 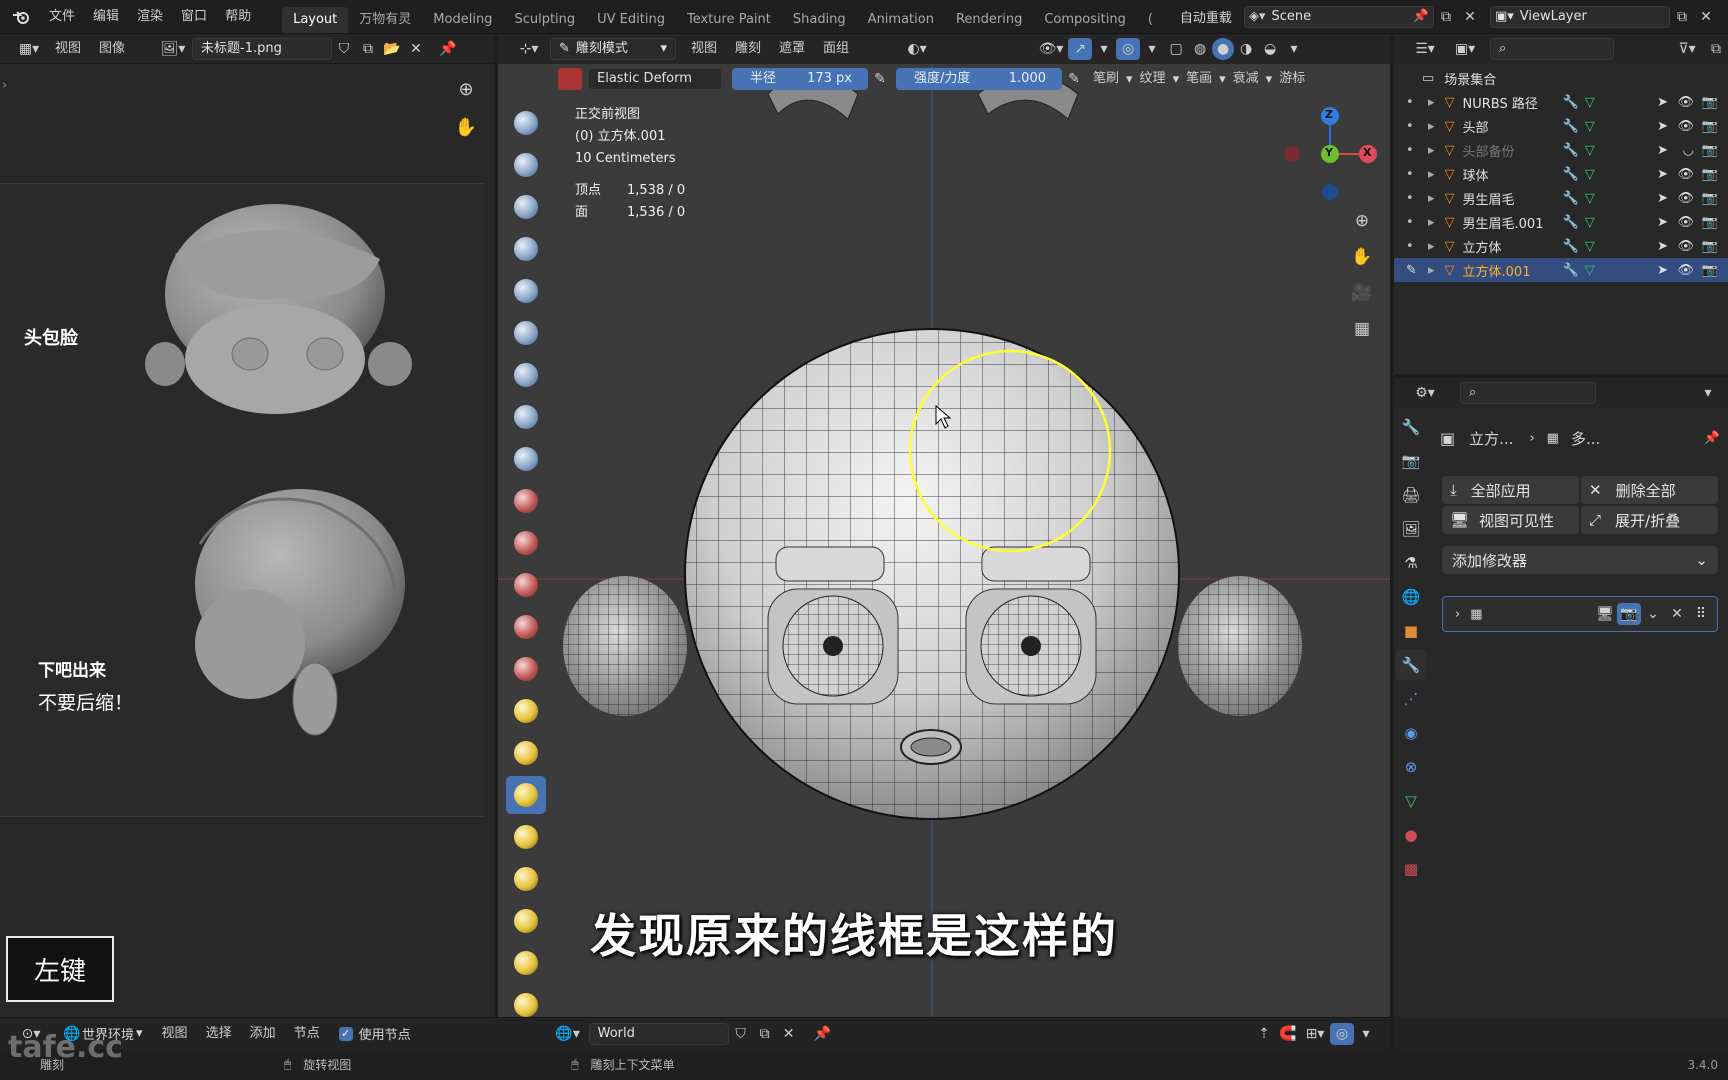 I want to click on vp-menu-view: 视图, so click(x=704, y=49).